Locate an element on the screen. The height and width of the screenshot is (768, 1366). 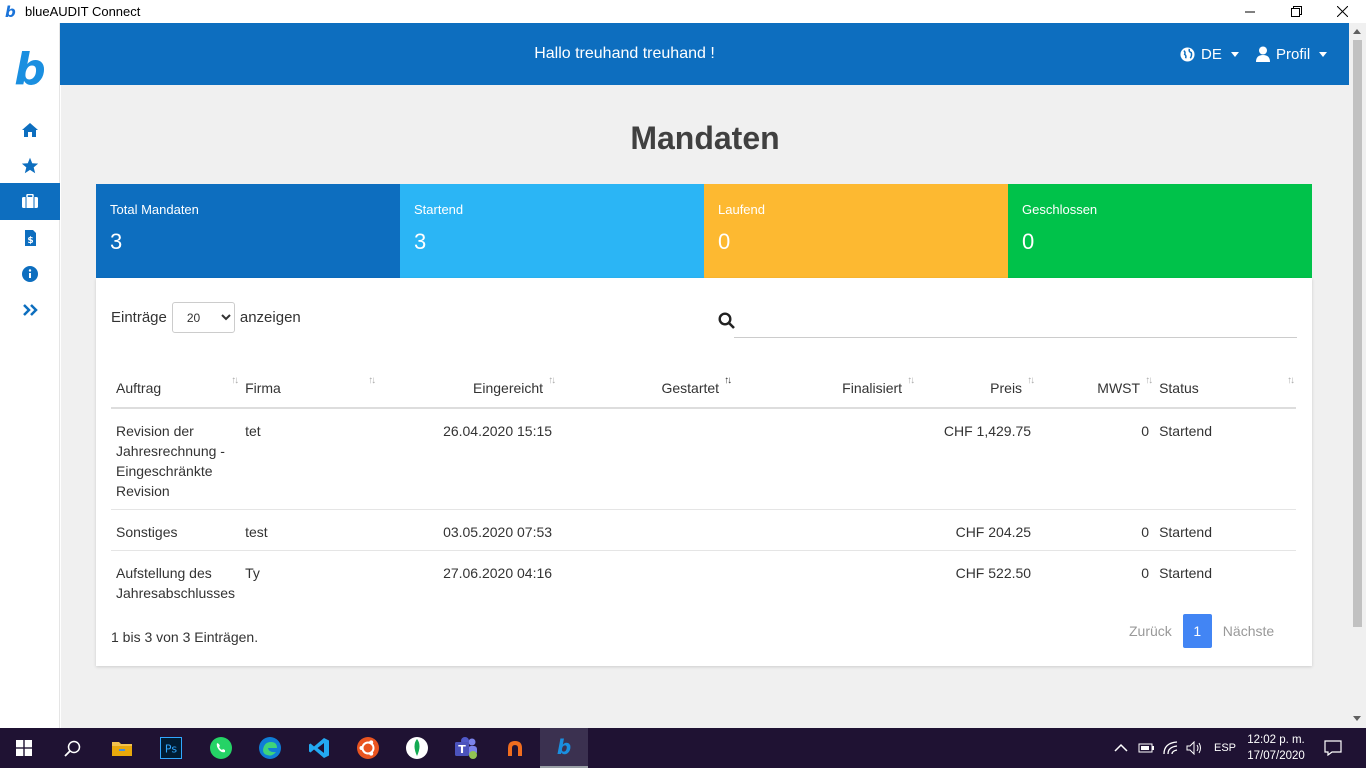
taskbar-vscode is located at coordinates (319, 748).